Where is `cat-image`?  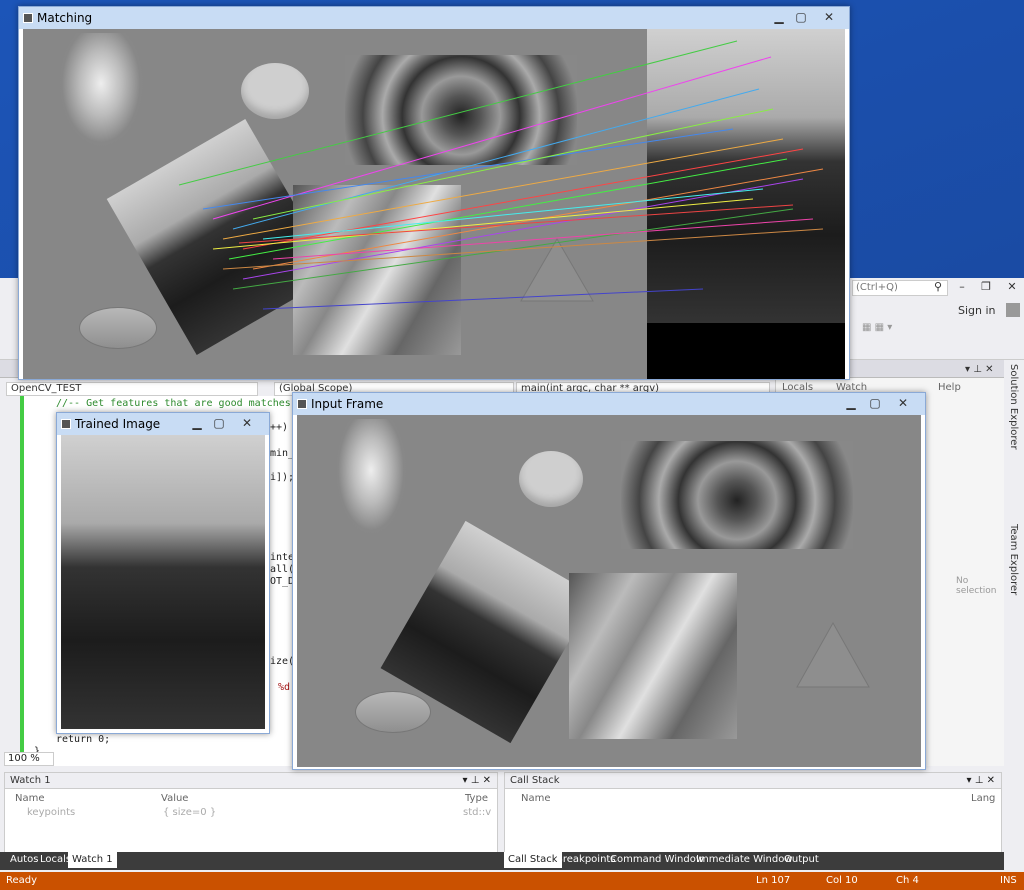 cat-image is located at coordinates (371, 483).